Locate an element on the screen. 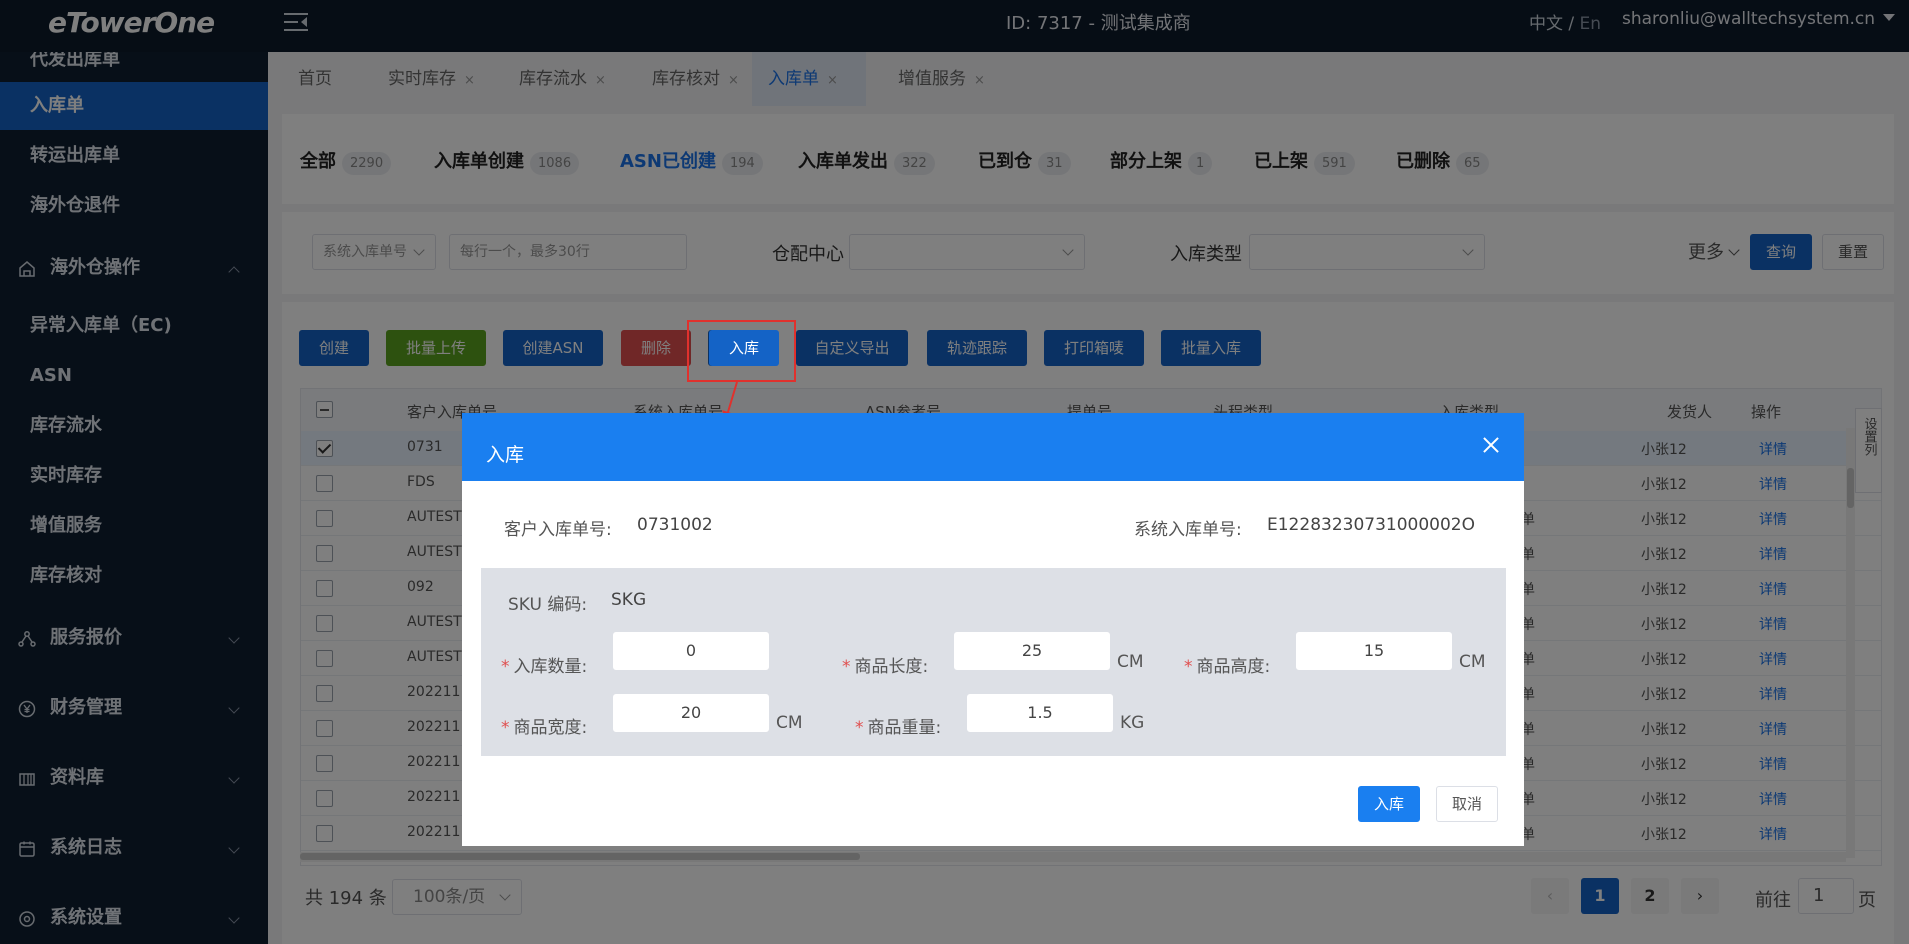  dialog-header: 入库 is located at coordinates (993, 447).